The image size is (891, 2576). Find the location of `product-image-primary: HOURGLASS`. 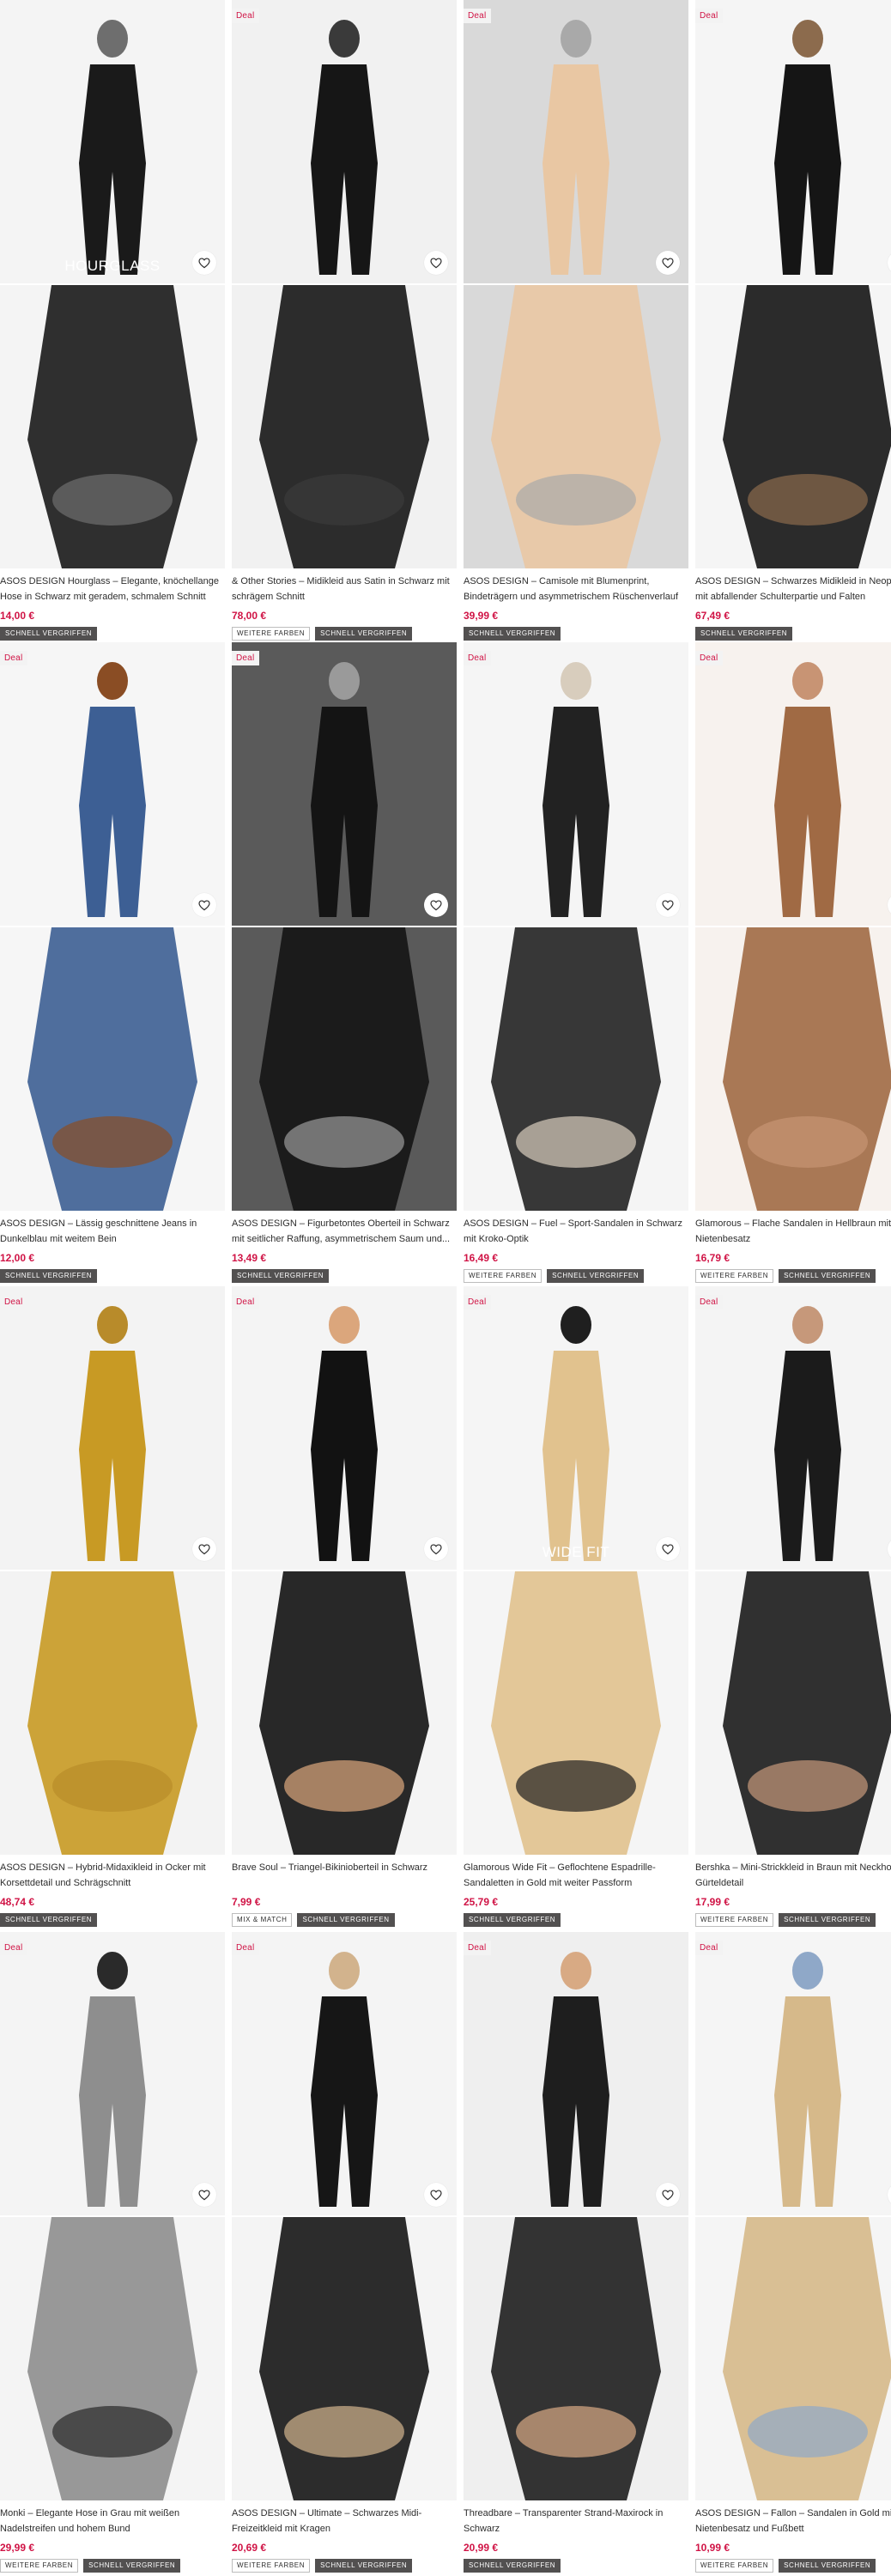

product-image-primary: HOURGLASS is located at coordinates (113, 142).